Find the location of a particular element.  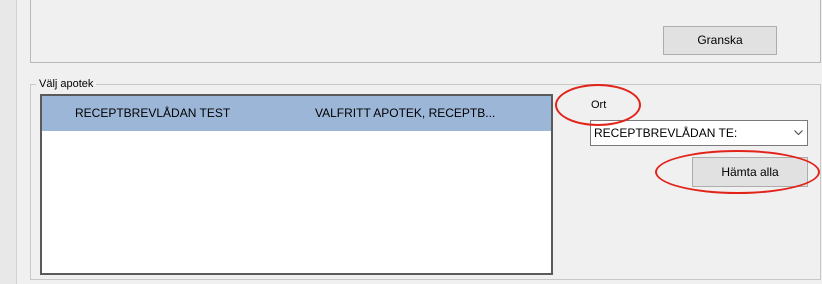

chevron-down-icon is located at coordinates (798, 133).